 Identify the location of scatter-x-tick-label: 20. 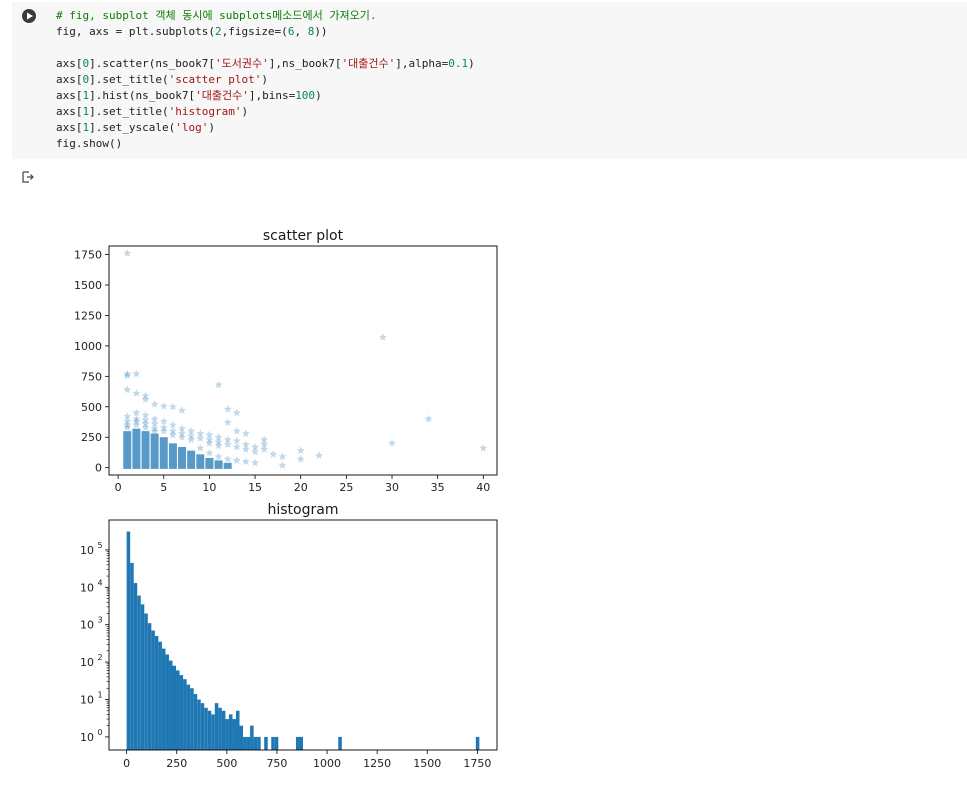
(301, 487).